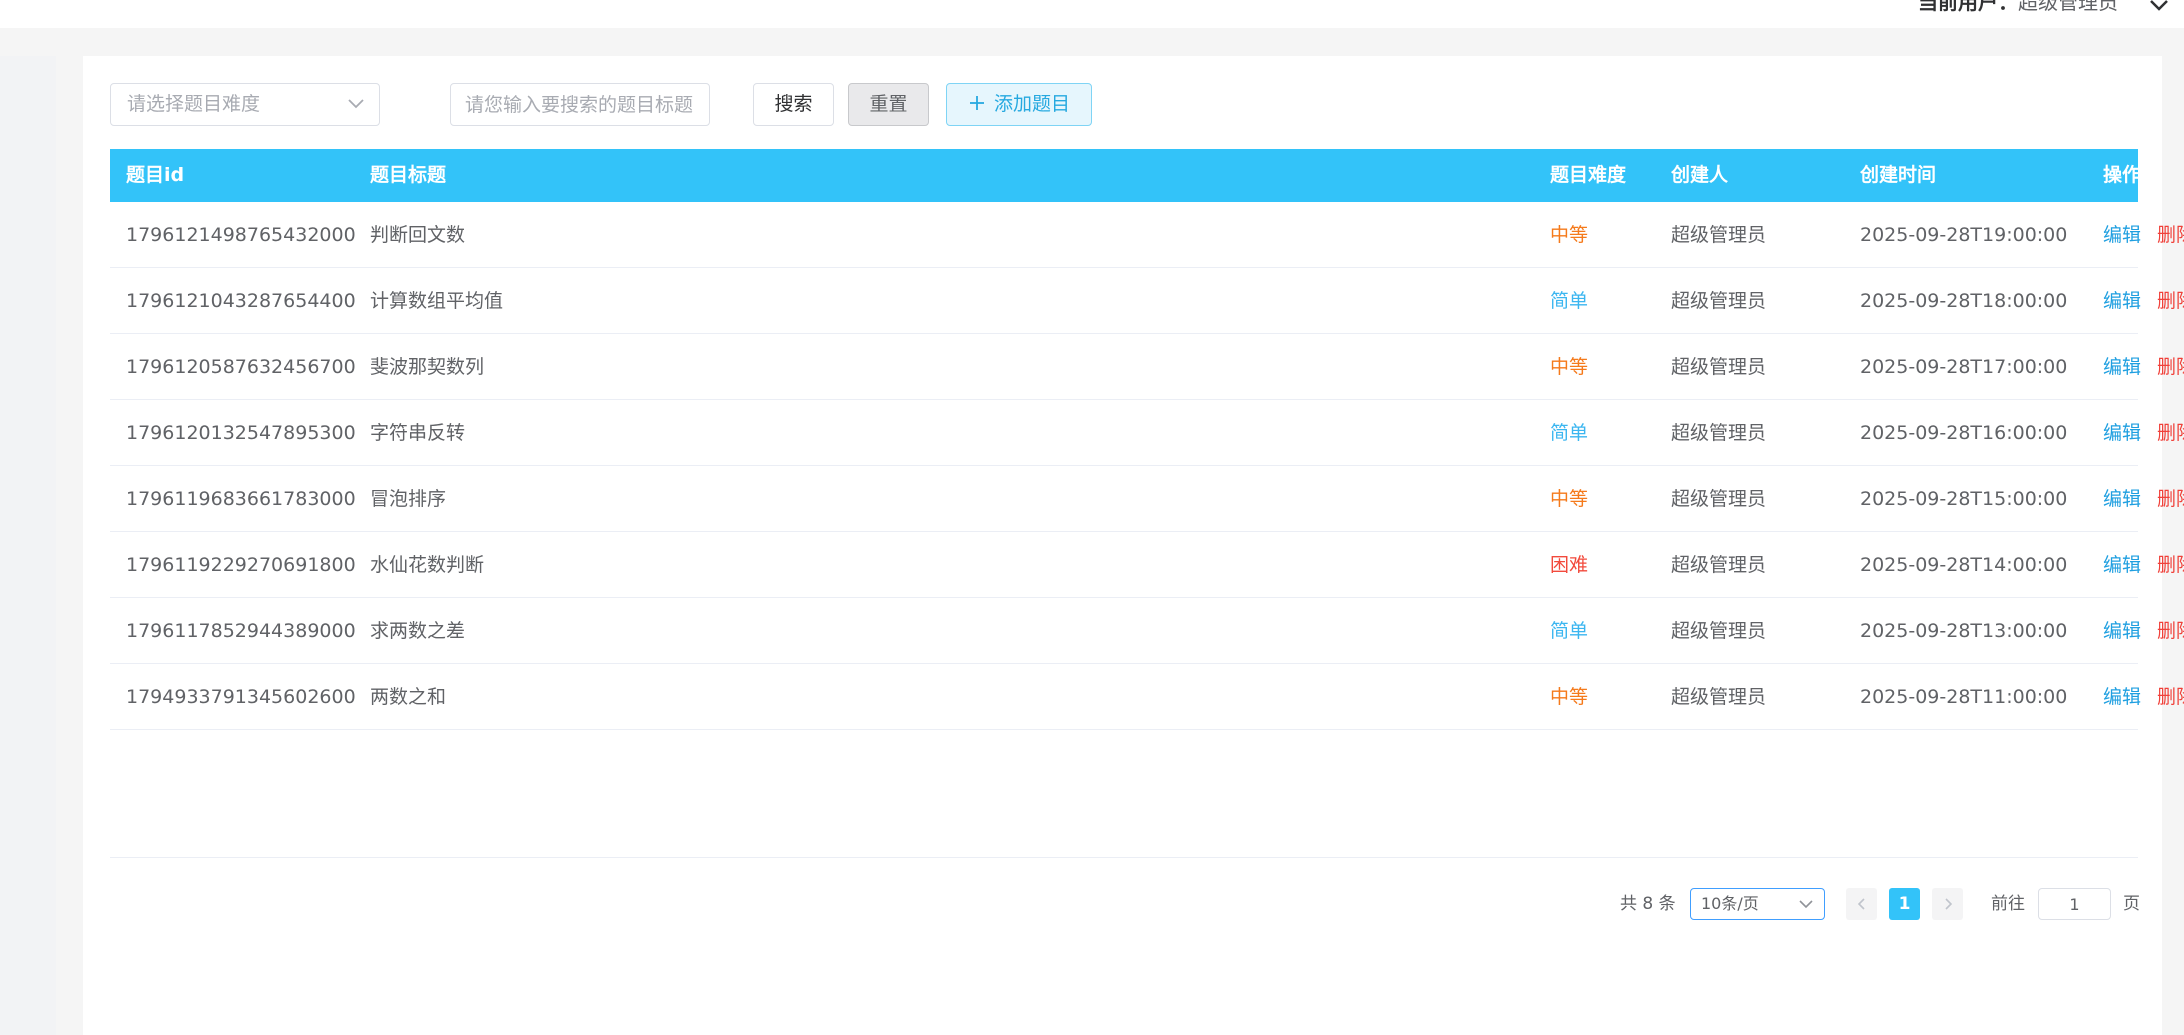 Image resolution: width=2184 pixels, height=1035 pixels. What do you see at coordinates (1964, 565) in the screenshot?
I see `created-at: 2025-09-28T14:00:00` at bounding box center [1964, 565].